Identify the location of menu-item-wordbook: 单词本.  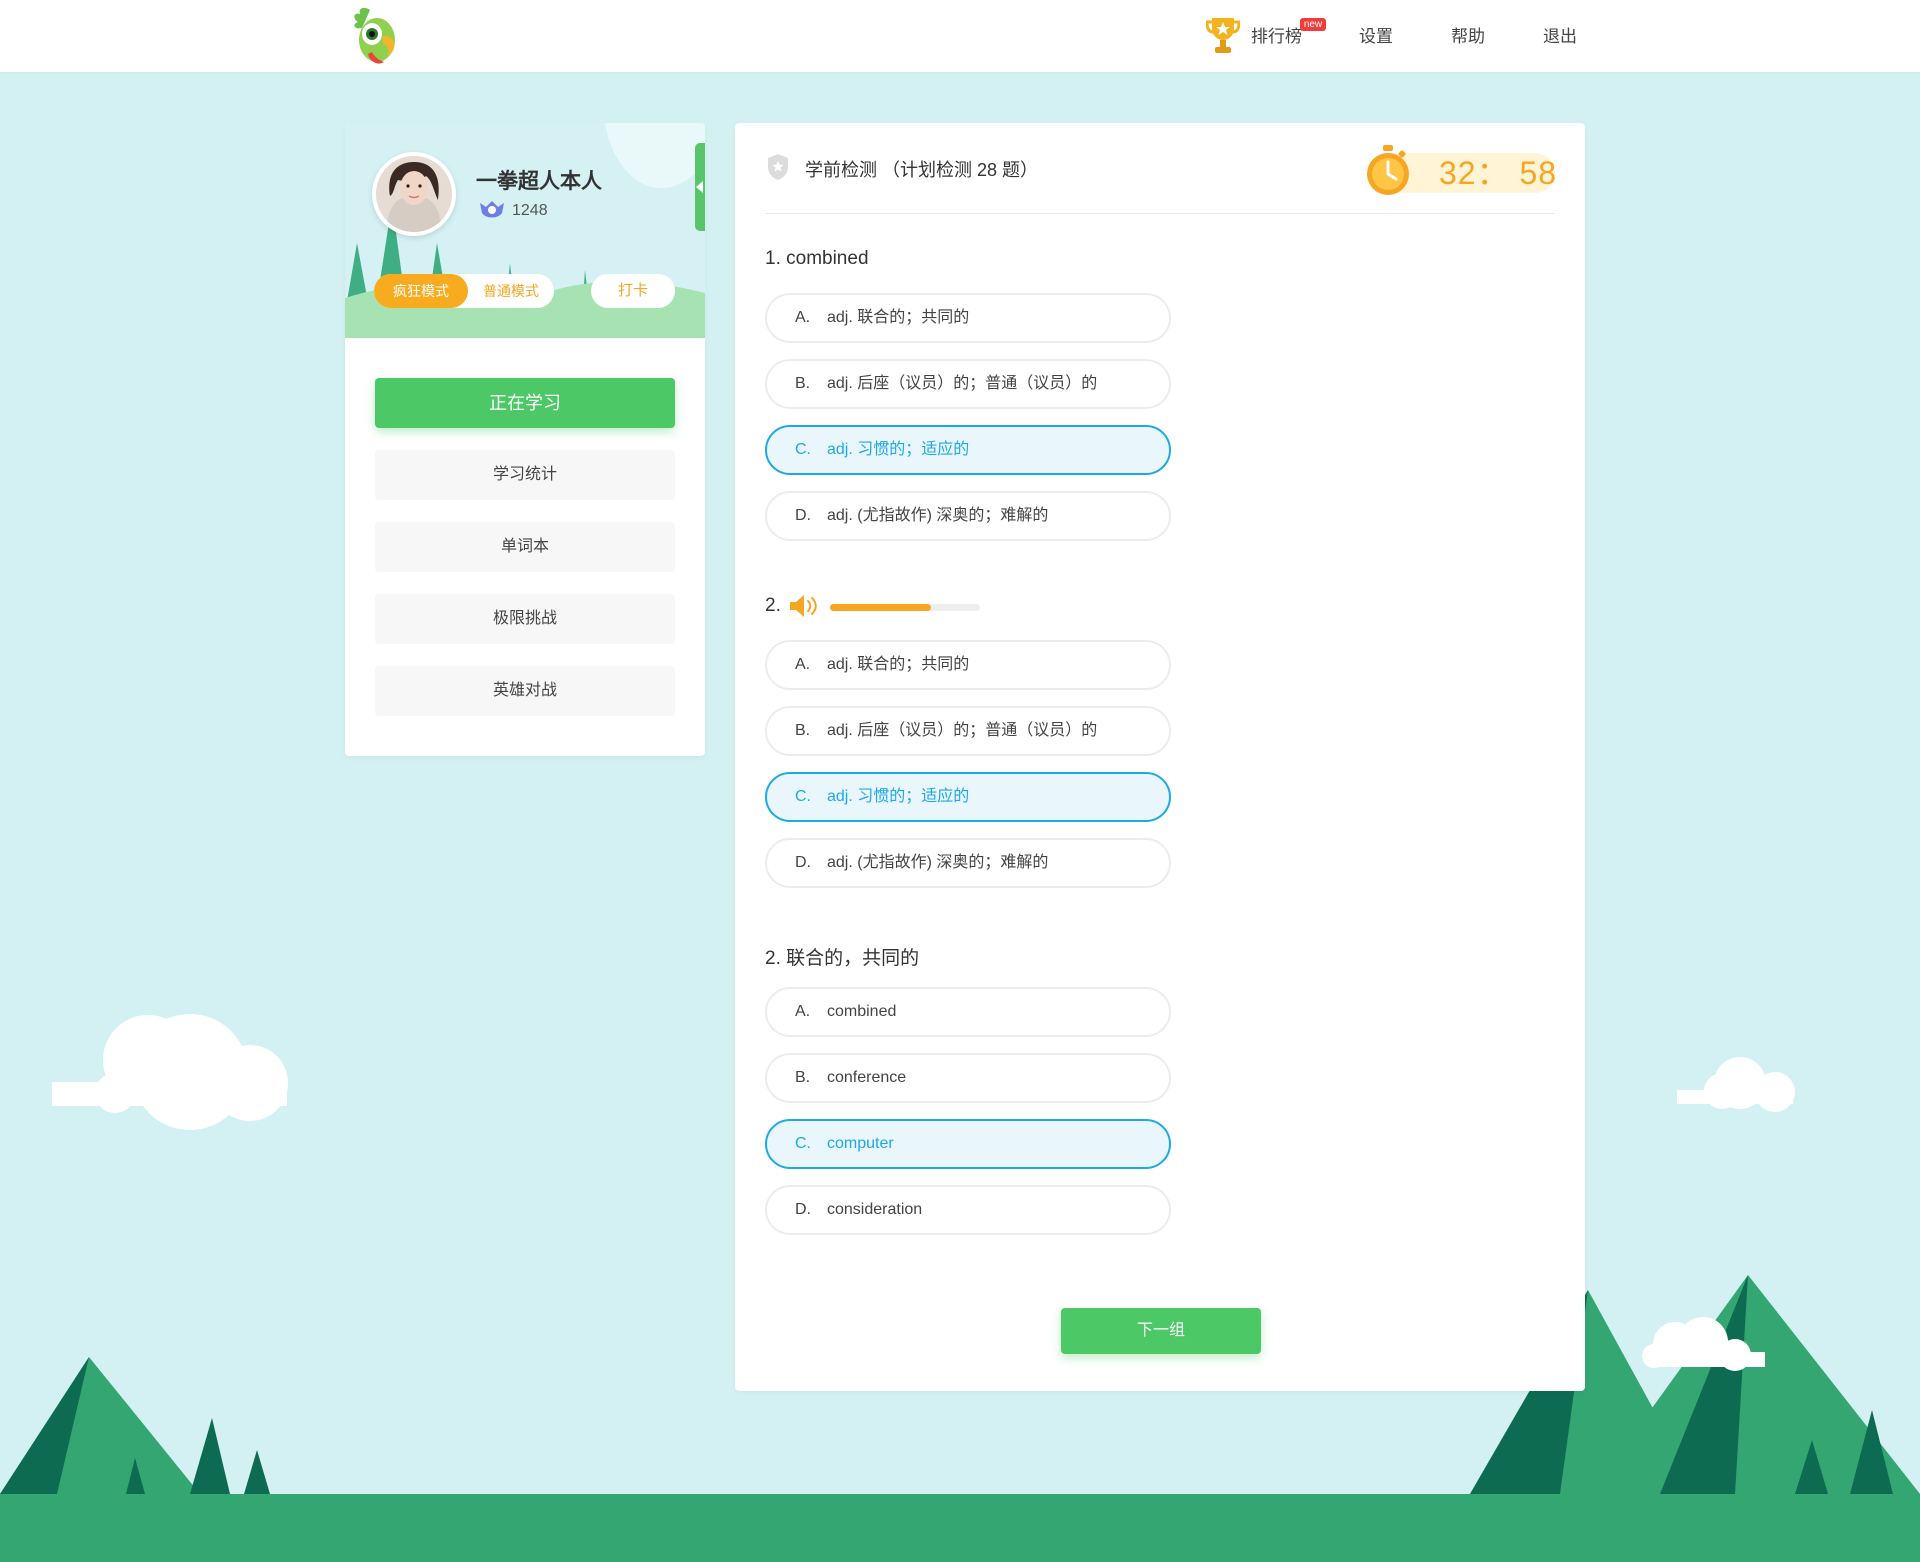
(525, 547).